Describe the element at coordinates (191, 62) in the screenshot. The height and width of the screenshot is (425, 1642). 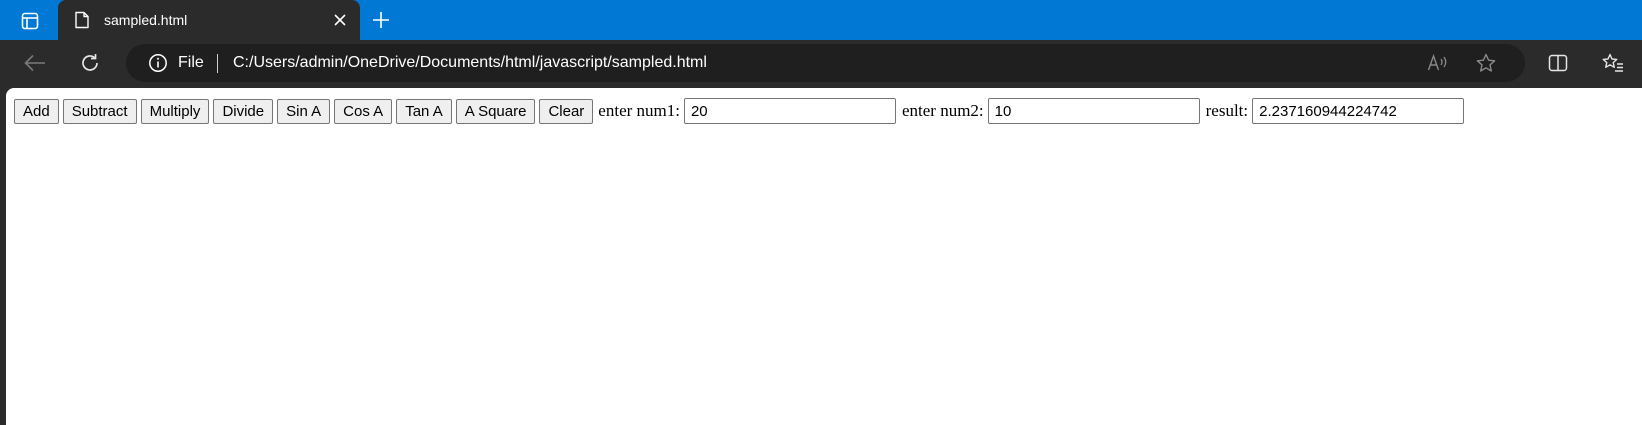
I see `scheme-label: File` at that location.